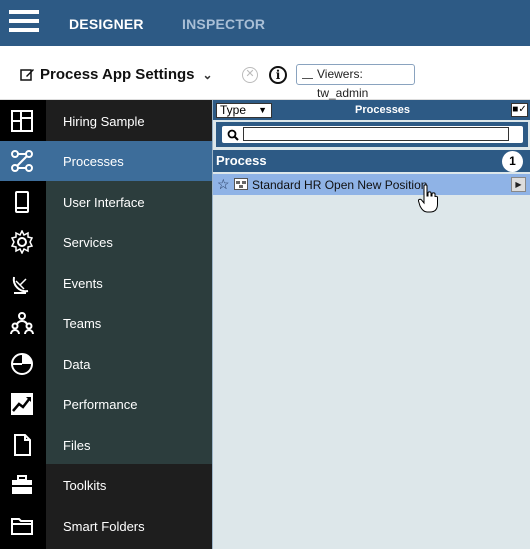  I want to click on sidebar-item-teams: Teams, so click(106, 323).